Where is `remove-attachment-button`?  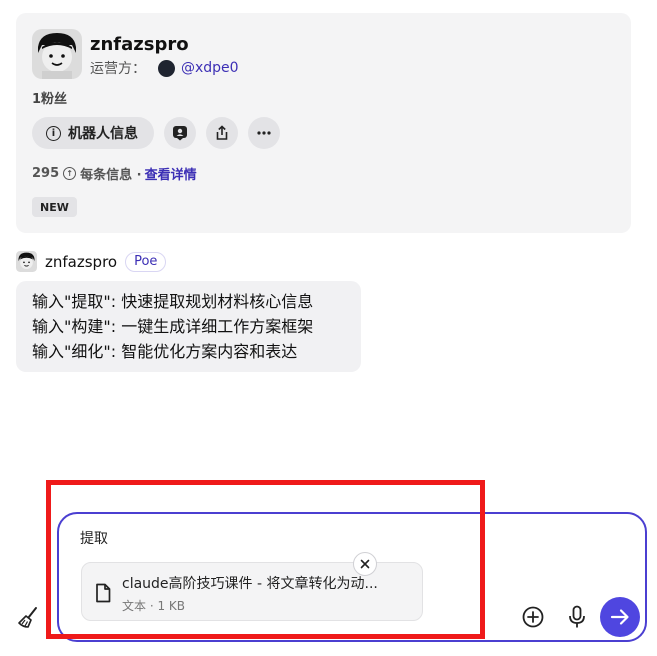
remove-attachment-button is located at coordinates (365, 564).